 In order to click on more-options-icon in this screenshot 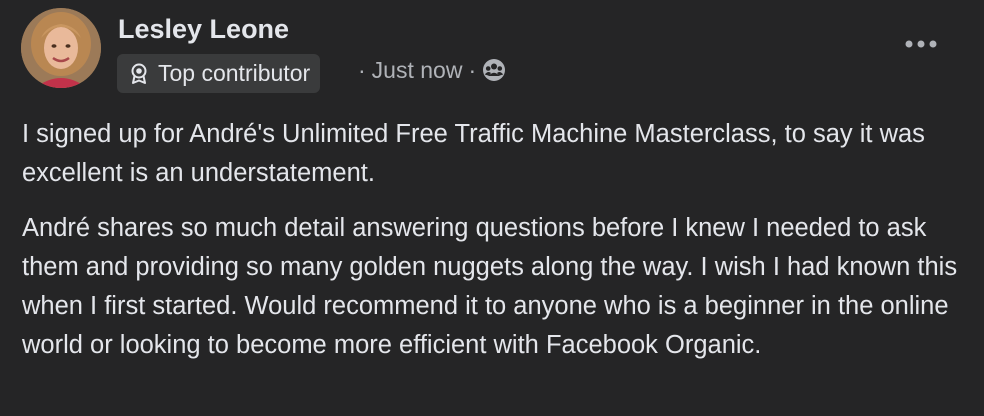, I will do `click(921, 44)`.